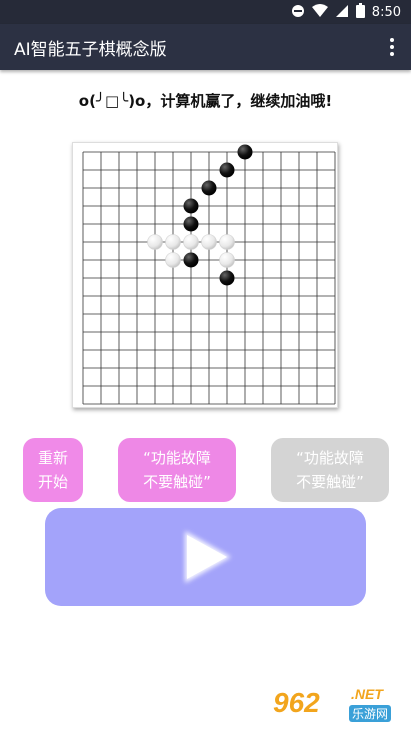 The width and height of the screenshot is (411, 732). What do you see at coordinates (205, 47) in the screenshot?
I see `app-bar: AI智能五子棋概念版` at bounding box center [205, 47].